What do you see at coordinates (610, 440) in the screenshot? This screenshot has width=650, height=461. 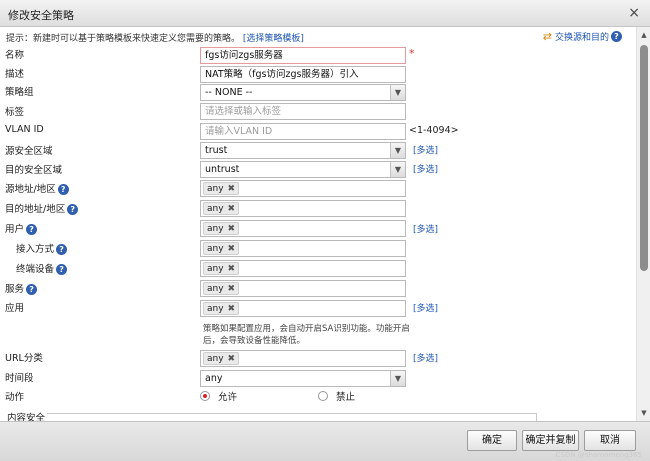 I see `cancel-button: 取消` at bounding box center [610, 440].